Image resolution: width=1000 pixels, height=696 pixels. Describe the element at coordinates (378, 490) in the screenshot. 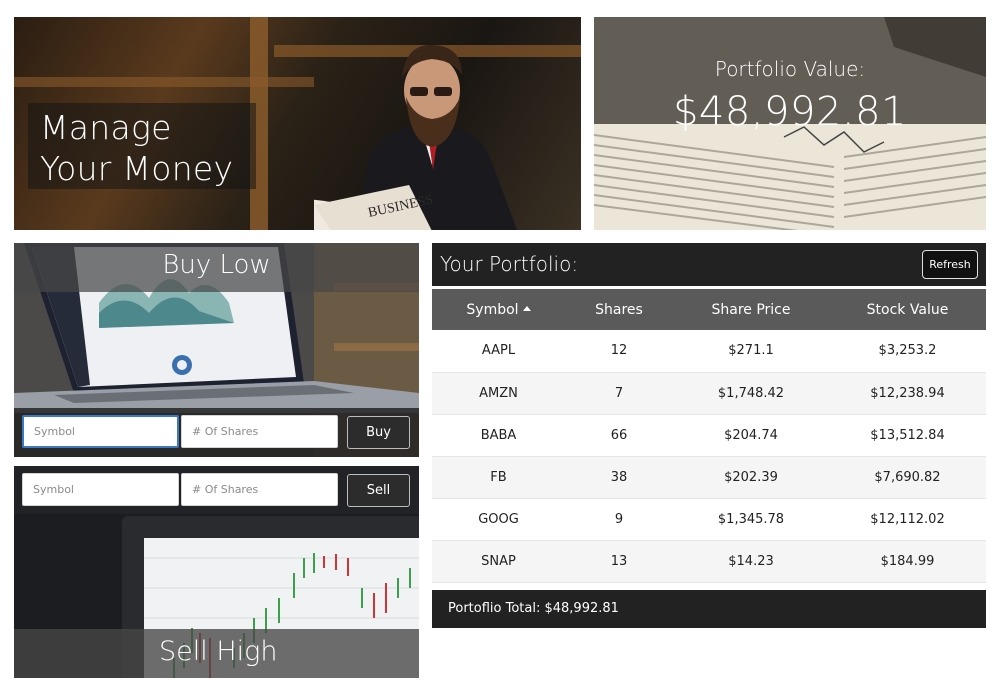

I see `sell-button: Sell` at that location.